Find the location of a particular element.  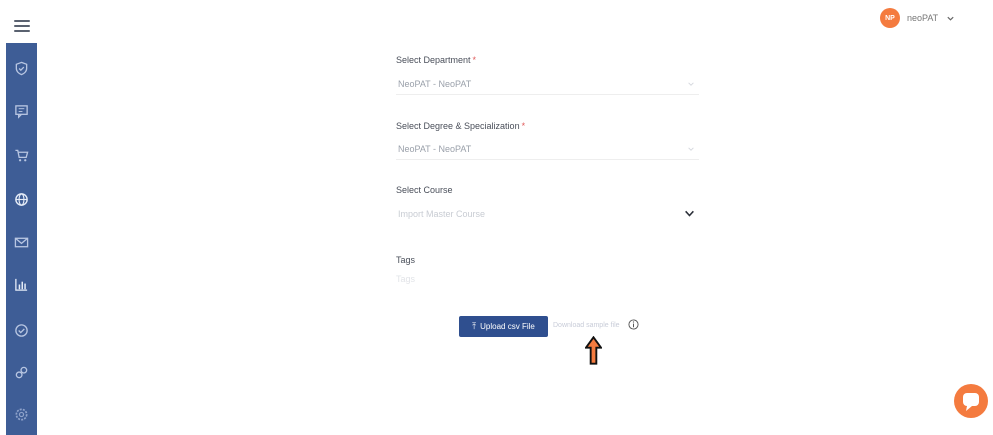

settings-icon is located at coordinates (21, 414).